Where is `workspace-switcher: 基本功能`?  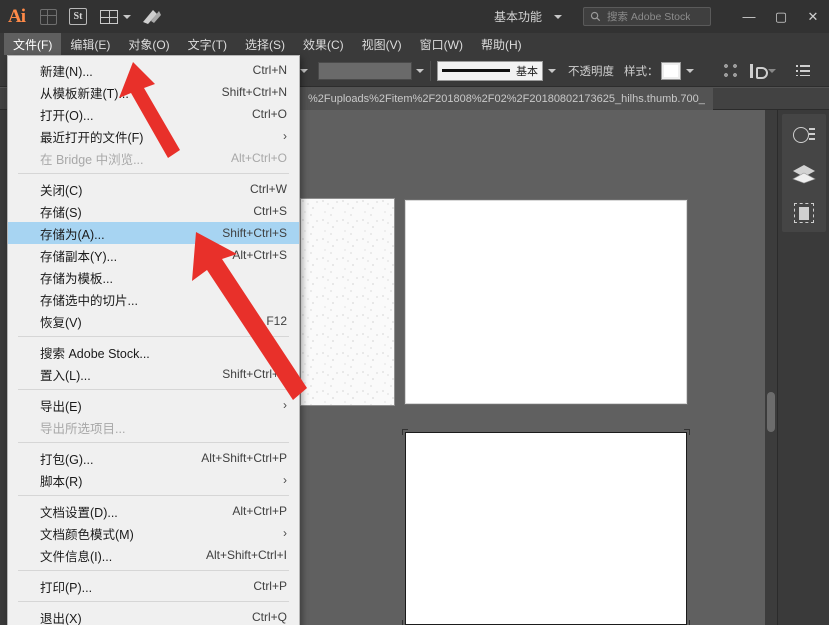
workspace-switcher: 基本功能 is located at coordinates (528, 16).